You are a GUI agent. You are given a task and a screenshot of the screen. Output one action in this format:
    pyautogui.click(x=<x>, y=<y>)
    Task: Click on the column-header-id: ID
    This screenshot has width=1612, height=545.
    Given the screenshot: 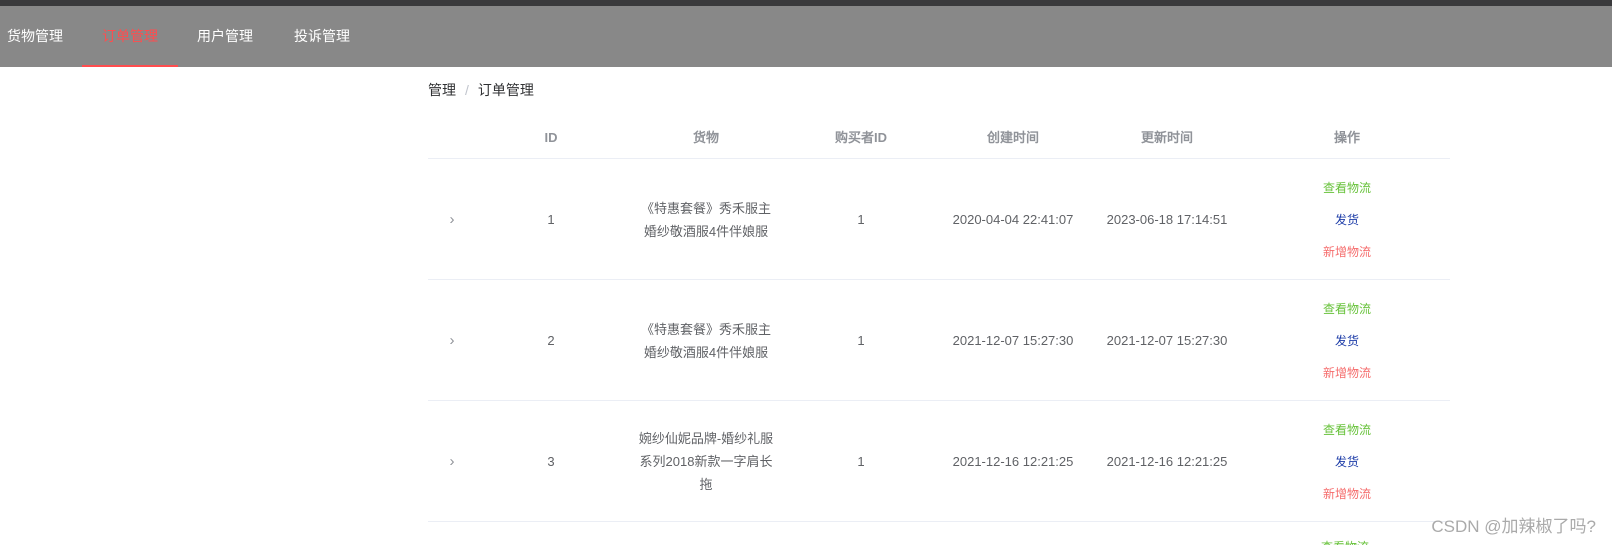 What is the action you would take?
    pyautogui.click(x=551, y=137)
    